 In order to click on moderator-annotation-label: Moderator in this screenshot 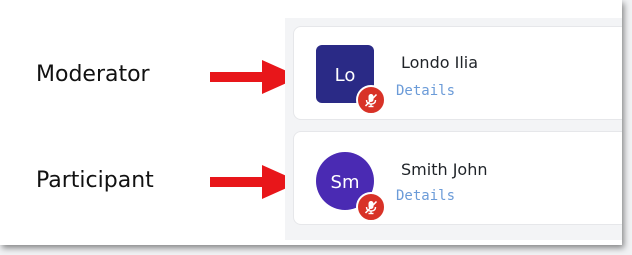, I will do `click(93, 74)`.